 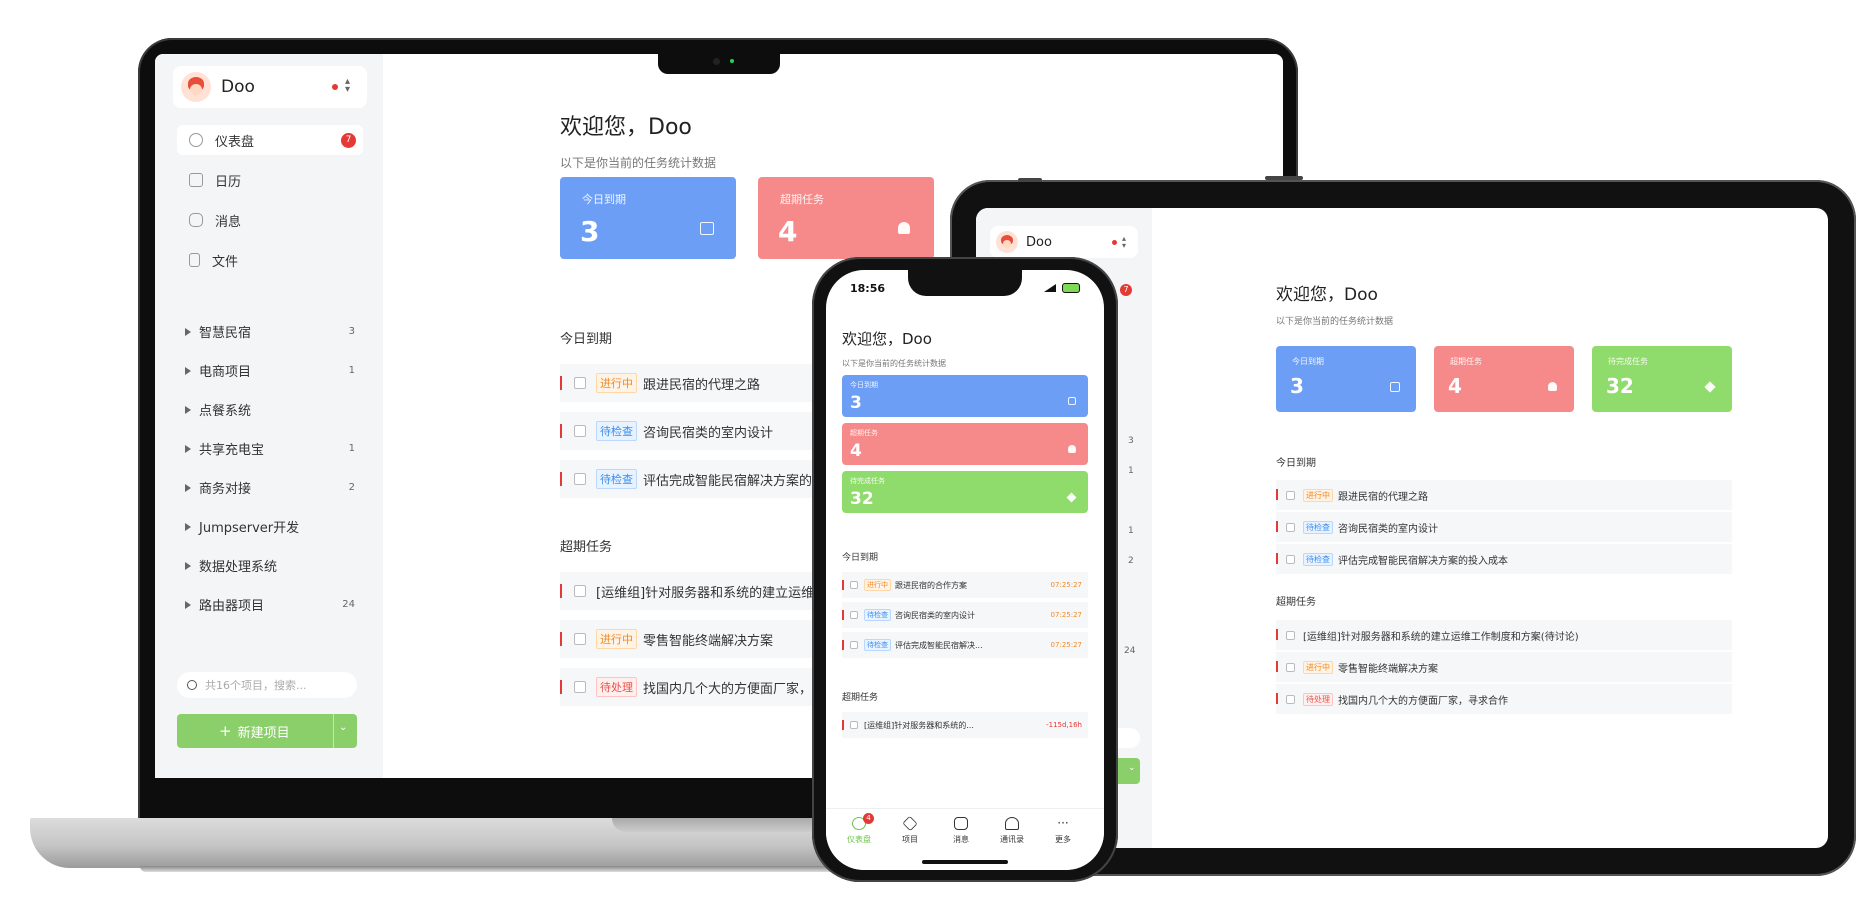 What do you see at coordinates (965, 725) in the screenshot?
I see `task-row: [运维组]针对服务器和系统的... -115d,16h` at bounding box center [965, 725].